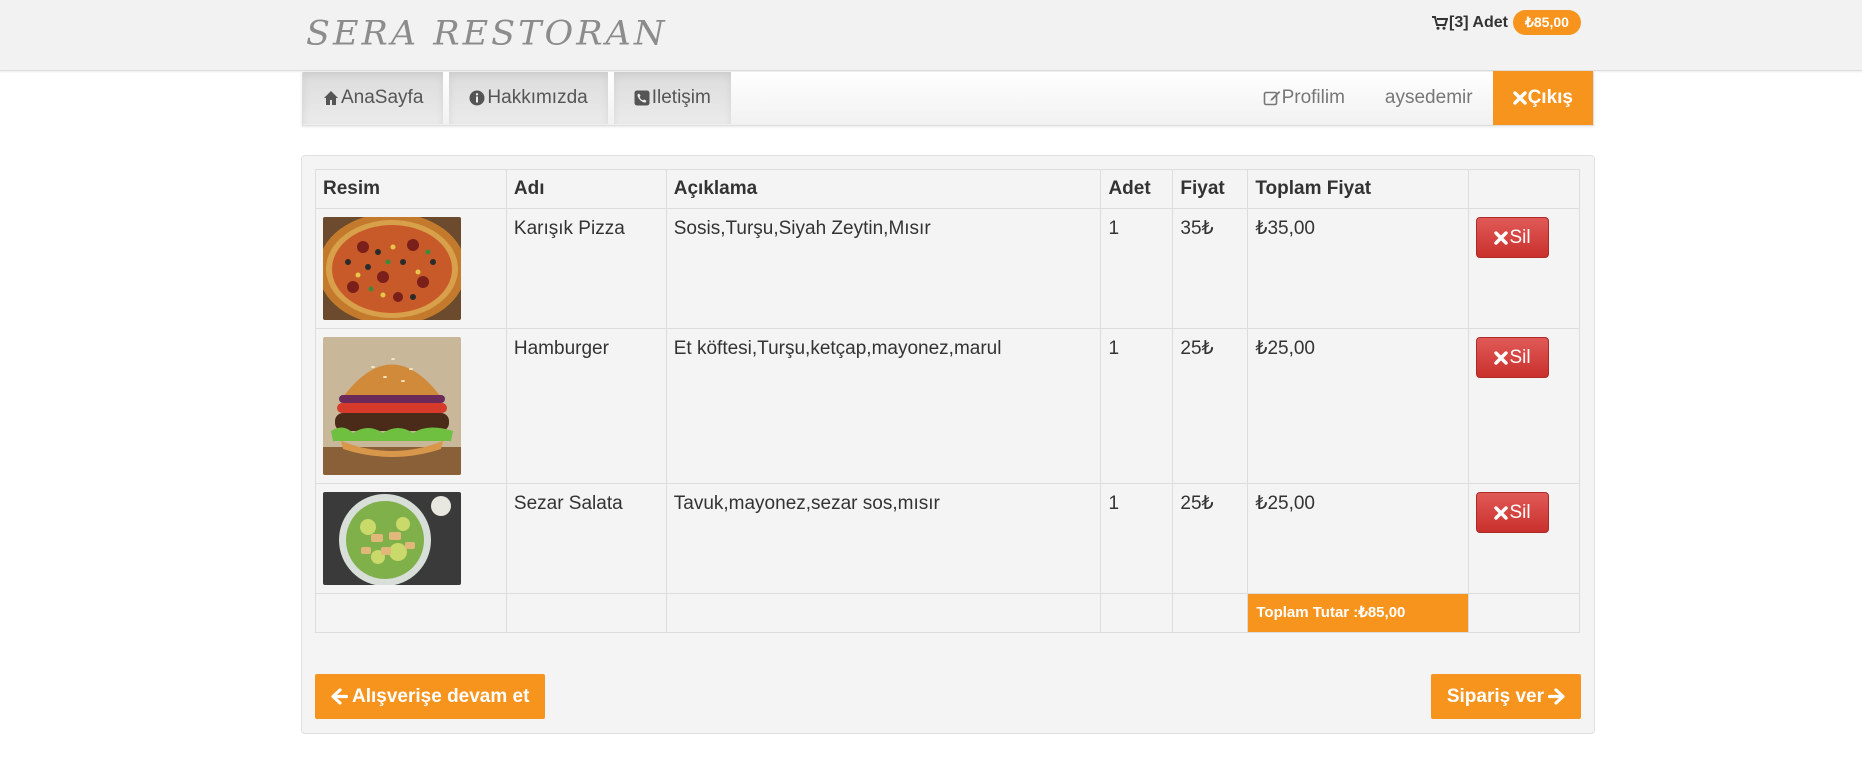  I want to click on item-description: Et köftesi,Turşu,ketçap,mayonez,marul, so click(883, 406).